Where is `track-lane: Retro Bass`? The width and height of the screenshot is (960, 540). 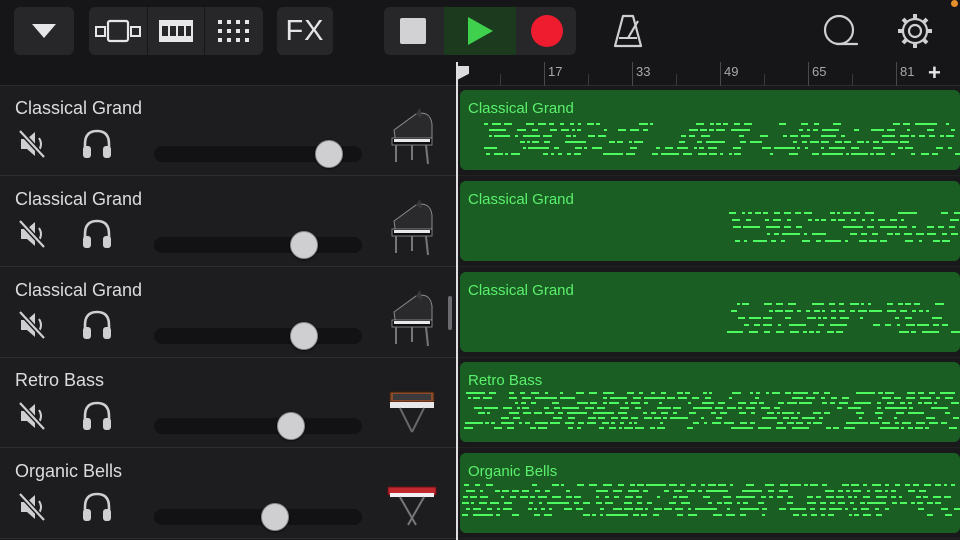
track-lane: Retro Bass is located at coordinates (709, 403).